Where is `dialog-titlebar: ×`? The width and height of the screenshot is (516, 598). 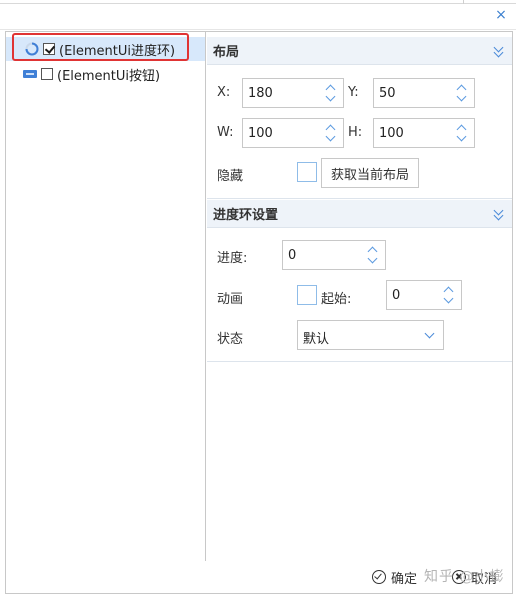 dialog-titlebar: × is located at coordinates (258, 15).